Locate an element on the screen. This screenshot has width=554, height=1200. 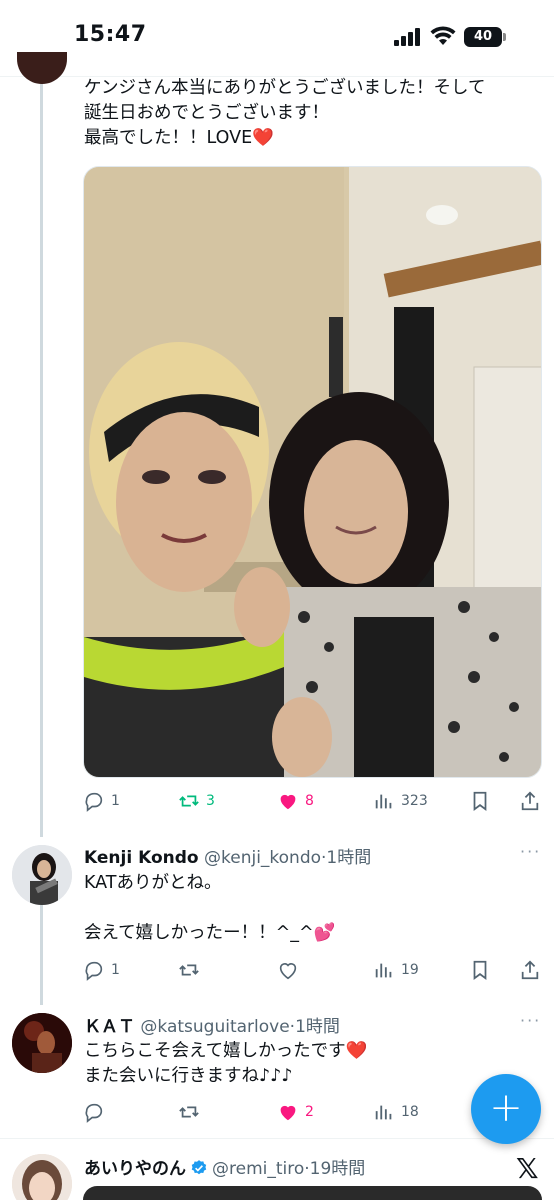
heart-outline-icon is located at coordinates (288, 971).